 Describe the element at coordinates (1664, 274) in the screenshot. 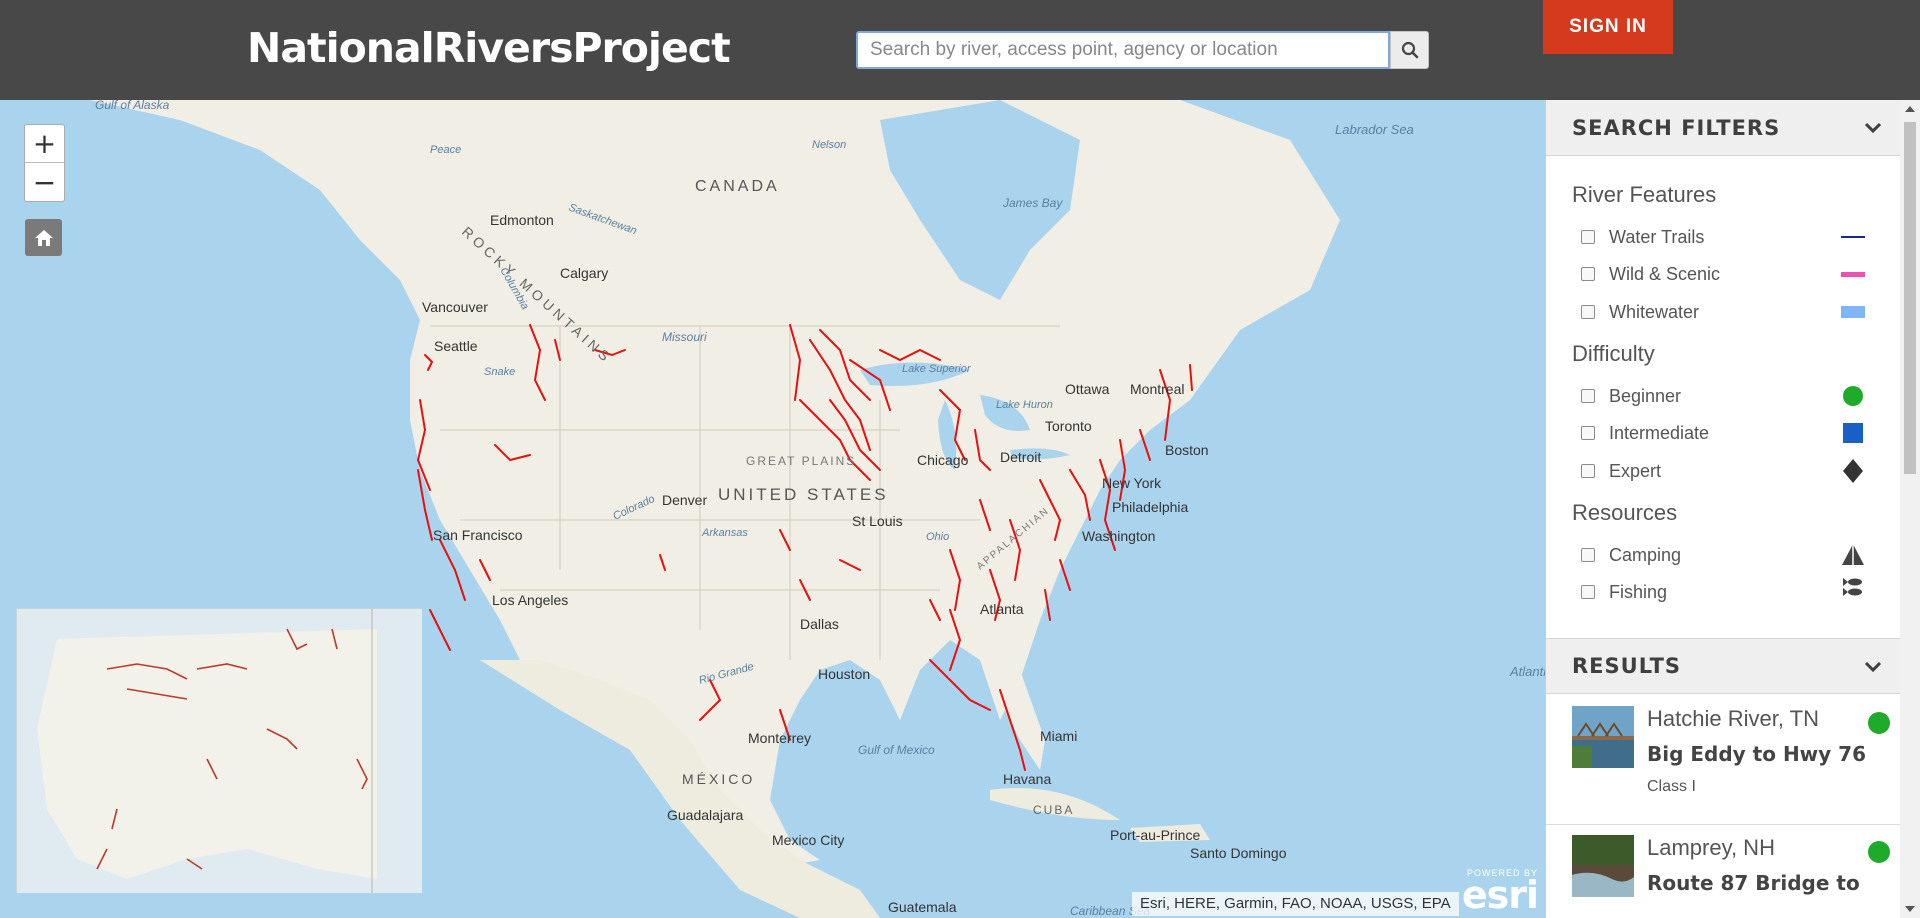

I see `filter-label: Wild & Scenic` at that location.